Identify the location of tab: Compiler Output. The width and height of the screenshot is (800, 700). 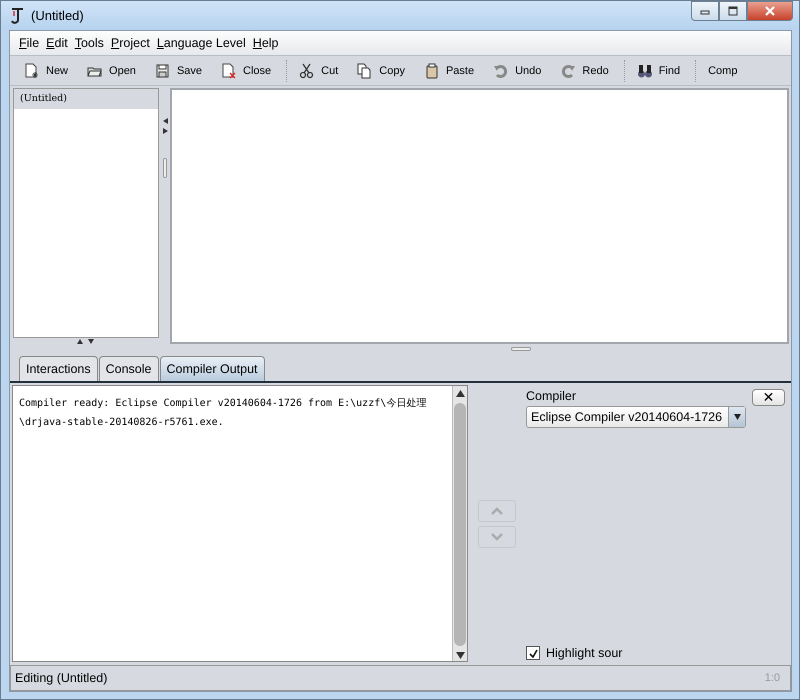
(212, 368).